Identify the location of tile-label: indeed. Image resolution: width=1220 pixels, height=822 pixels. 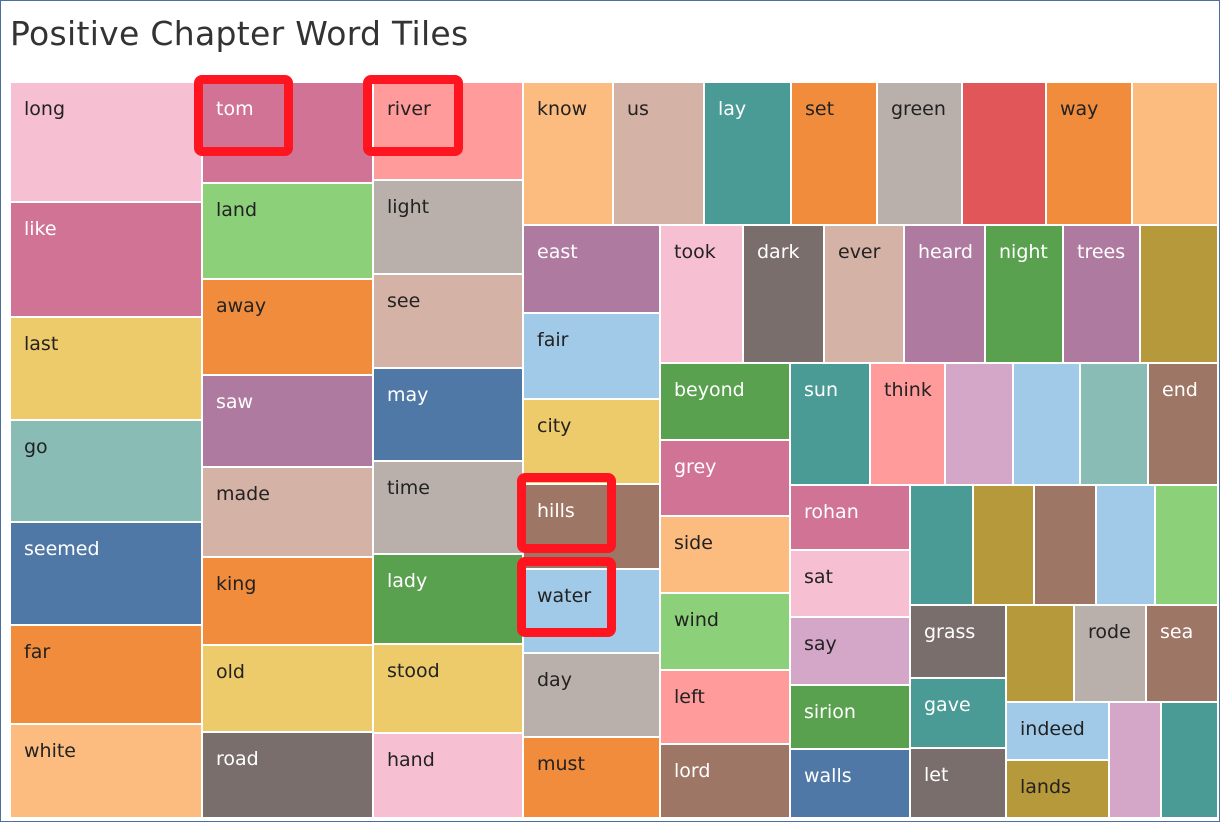
(1052, 729).